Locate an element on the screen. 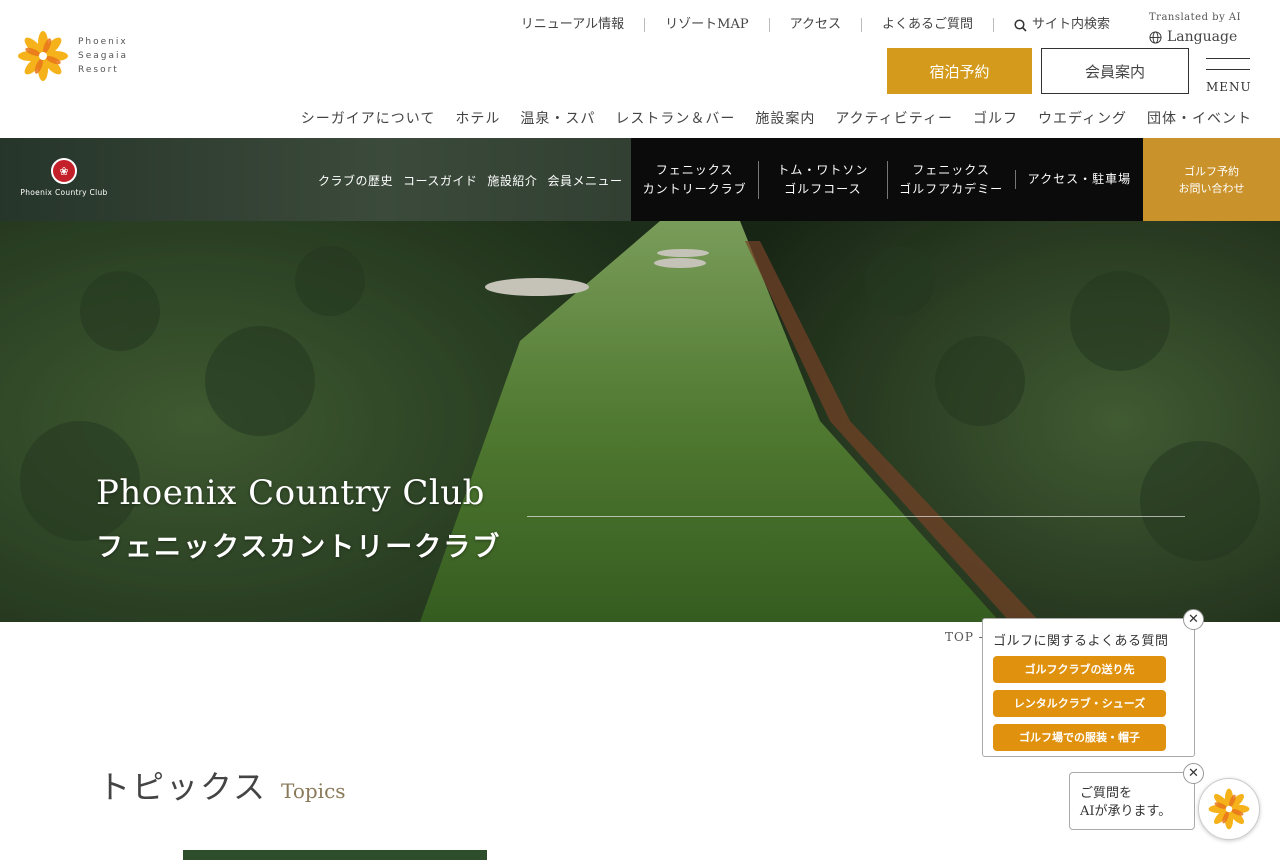  brand-line-1: Phoenix is located at coordinates (103, 42).